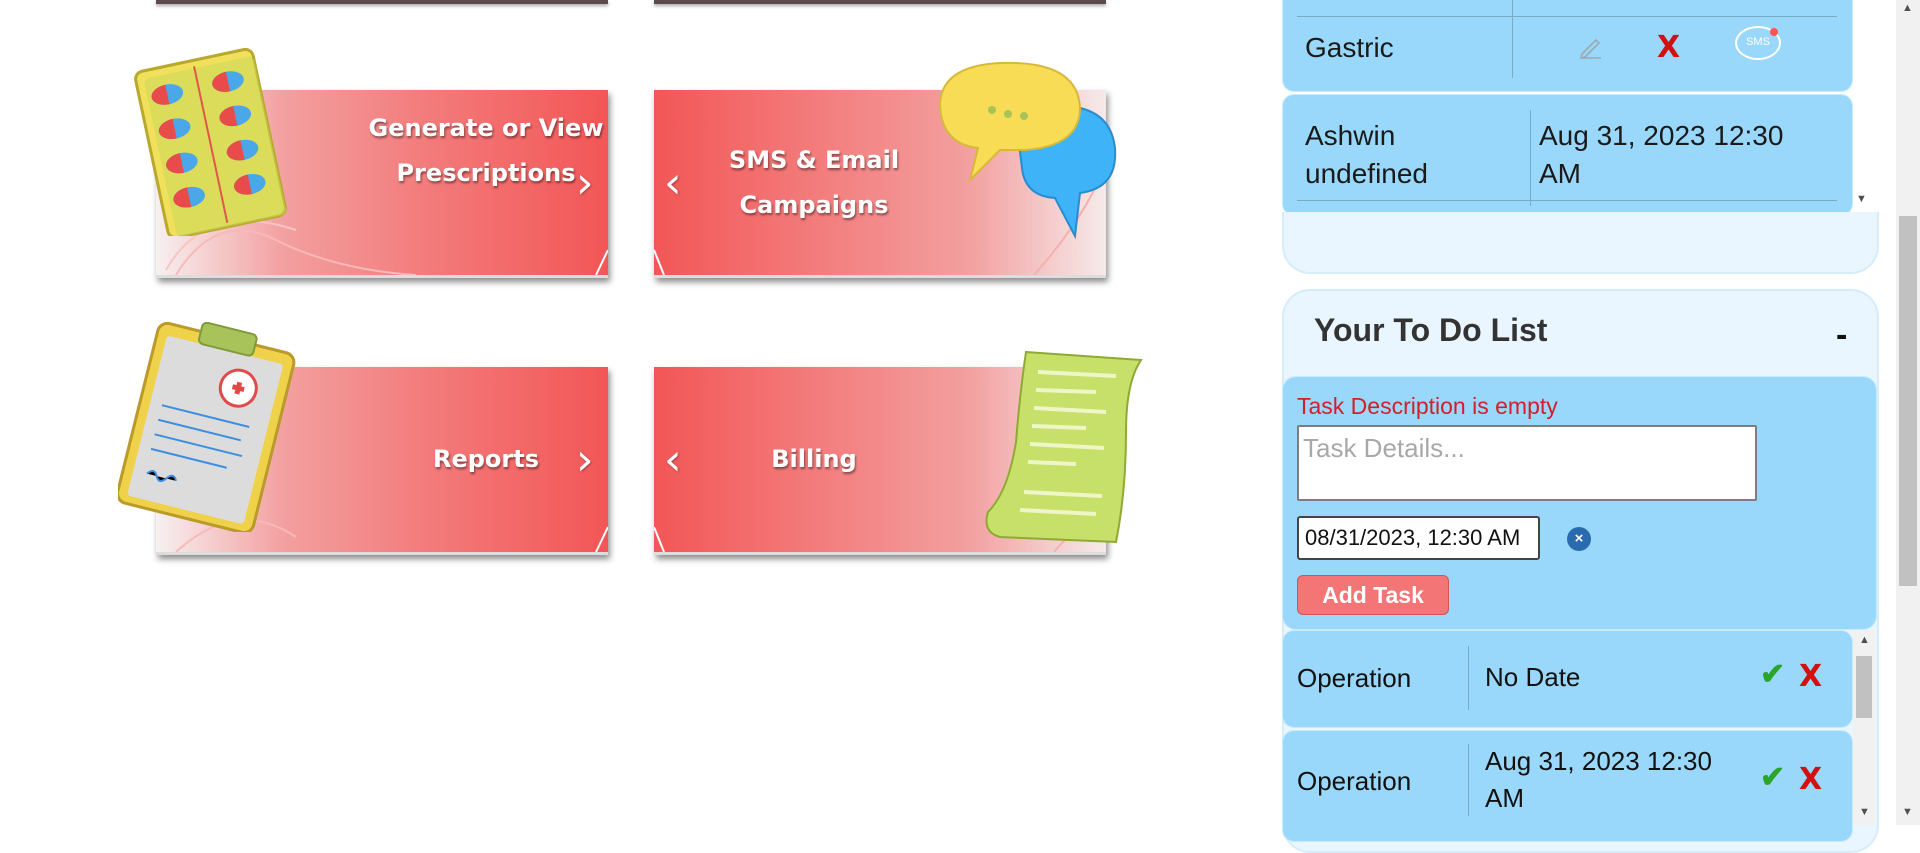 This screenshot has height=853, width=1920. Describe the element at coordinates (1580, 243) in the screenshot. I see `appointments-card-footer` at that location.